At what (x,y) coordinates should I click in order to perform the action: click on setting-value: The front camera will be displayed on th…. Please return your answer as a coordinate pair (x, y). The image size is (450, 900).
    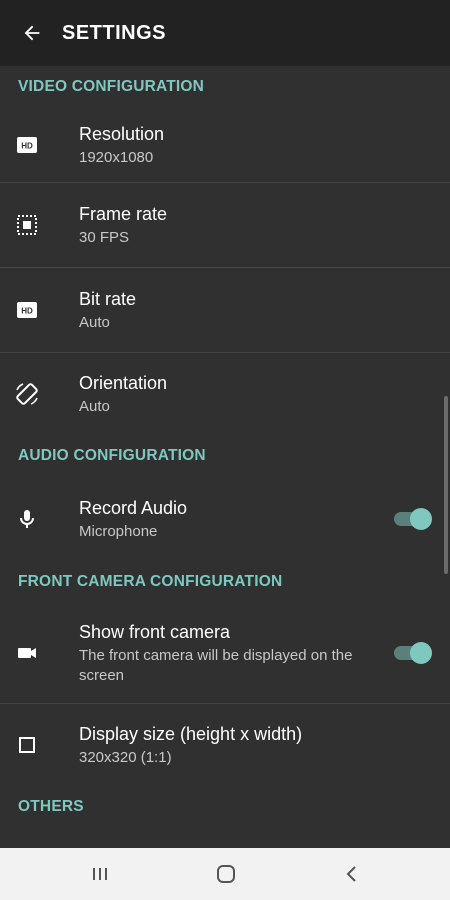
    Looking at the image, I should click on (216, 665).